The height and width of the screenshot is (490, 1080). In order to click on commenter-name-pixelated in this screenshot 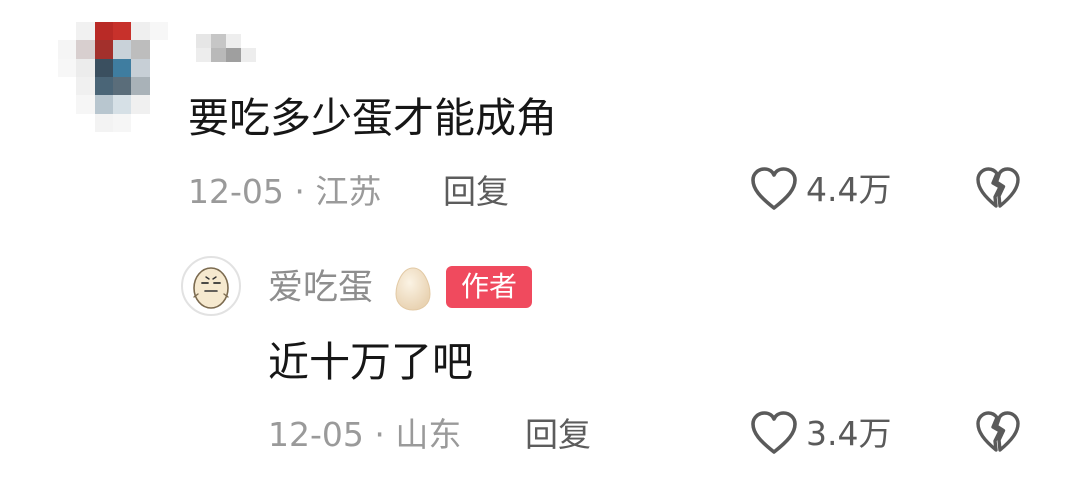, I will do `click(226, 48)`.